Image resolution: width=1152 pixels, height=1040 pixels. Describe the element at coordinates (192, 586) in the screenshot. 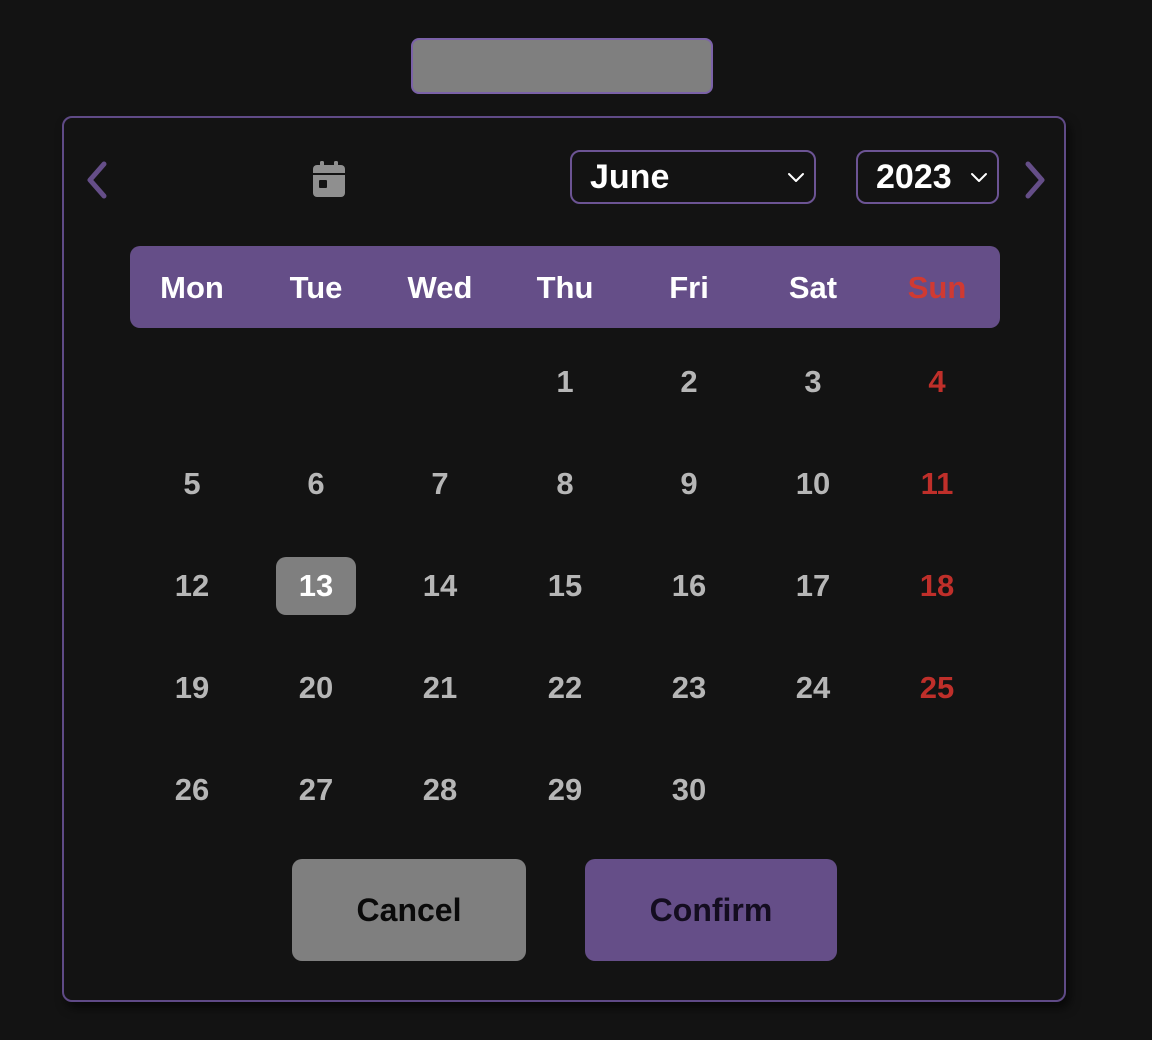

I see `day-cell: 12` at that location.